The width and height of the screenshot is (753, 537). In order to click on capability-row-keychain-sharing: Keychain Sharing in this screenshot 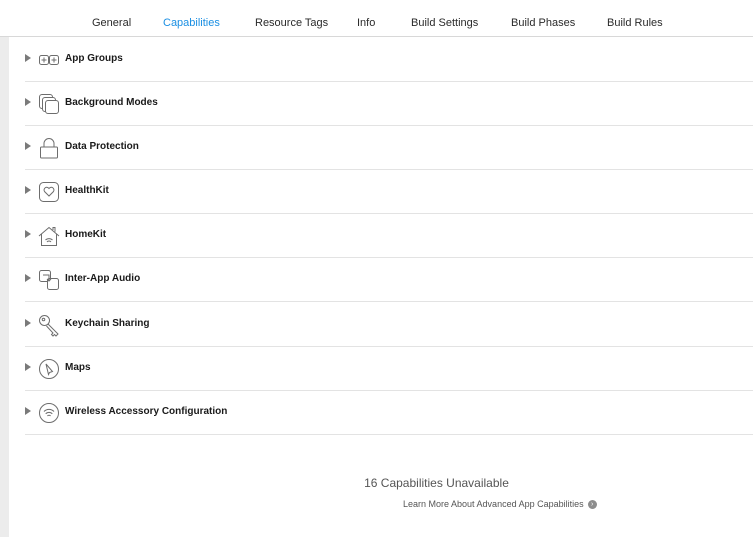, I will do `click(389, 325)`.